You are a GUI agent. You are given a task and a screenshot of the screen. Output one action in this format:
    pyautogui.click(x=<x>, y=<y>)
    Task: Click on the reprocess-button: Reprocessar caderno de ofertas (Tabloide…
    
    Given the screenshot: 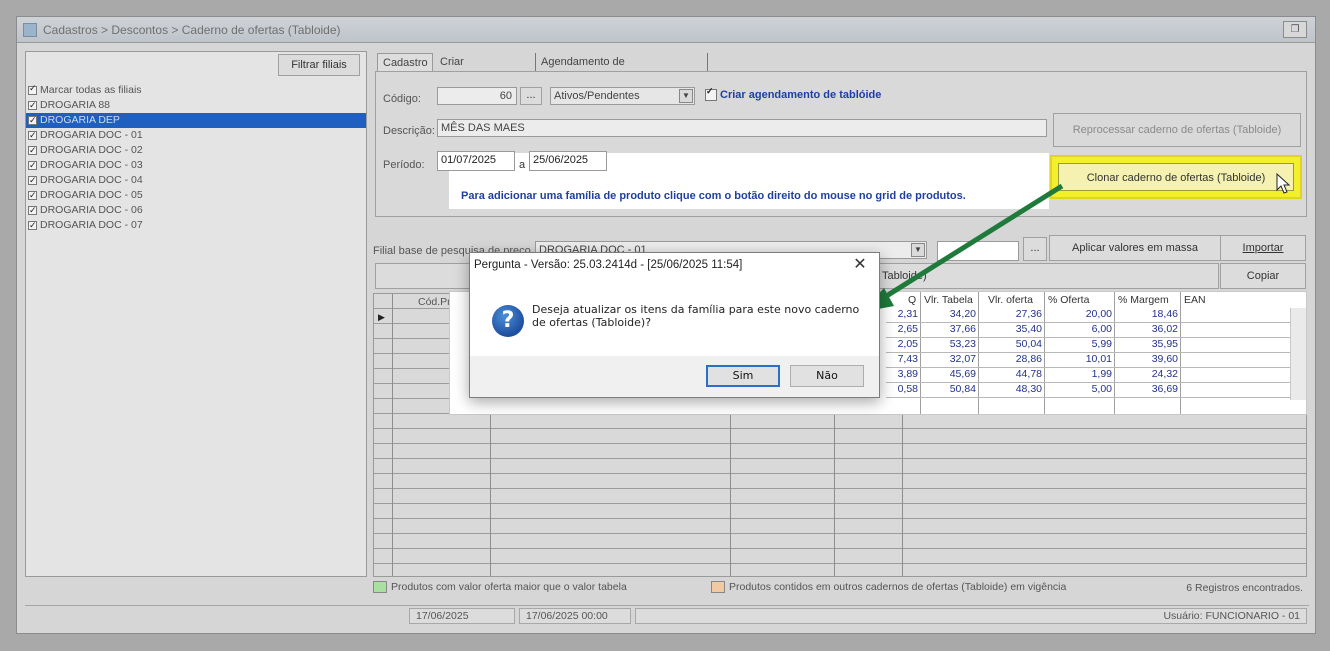 What is the action you would take?
    pyautogui.click(x=1177, y=130)
    